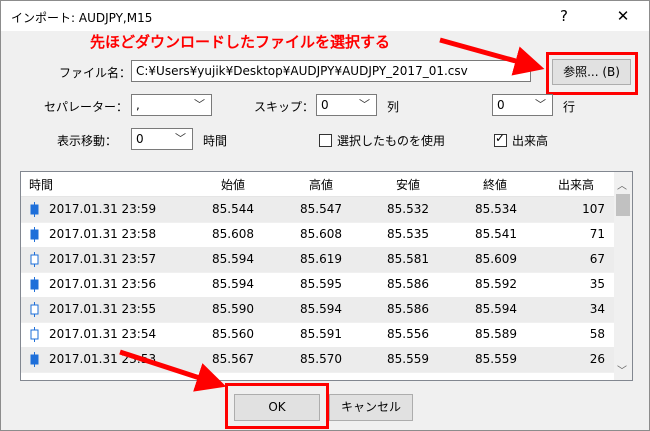  I want to click on cell-volume: 58, so click(597, 334).